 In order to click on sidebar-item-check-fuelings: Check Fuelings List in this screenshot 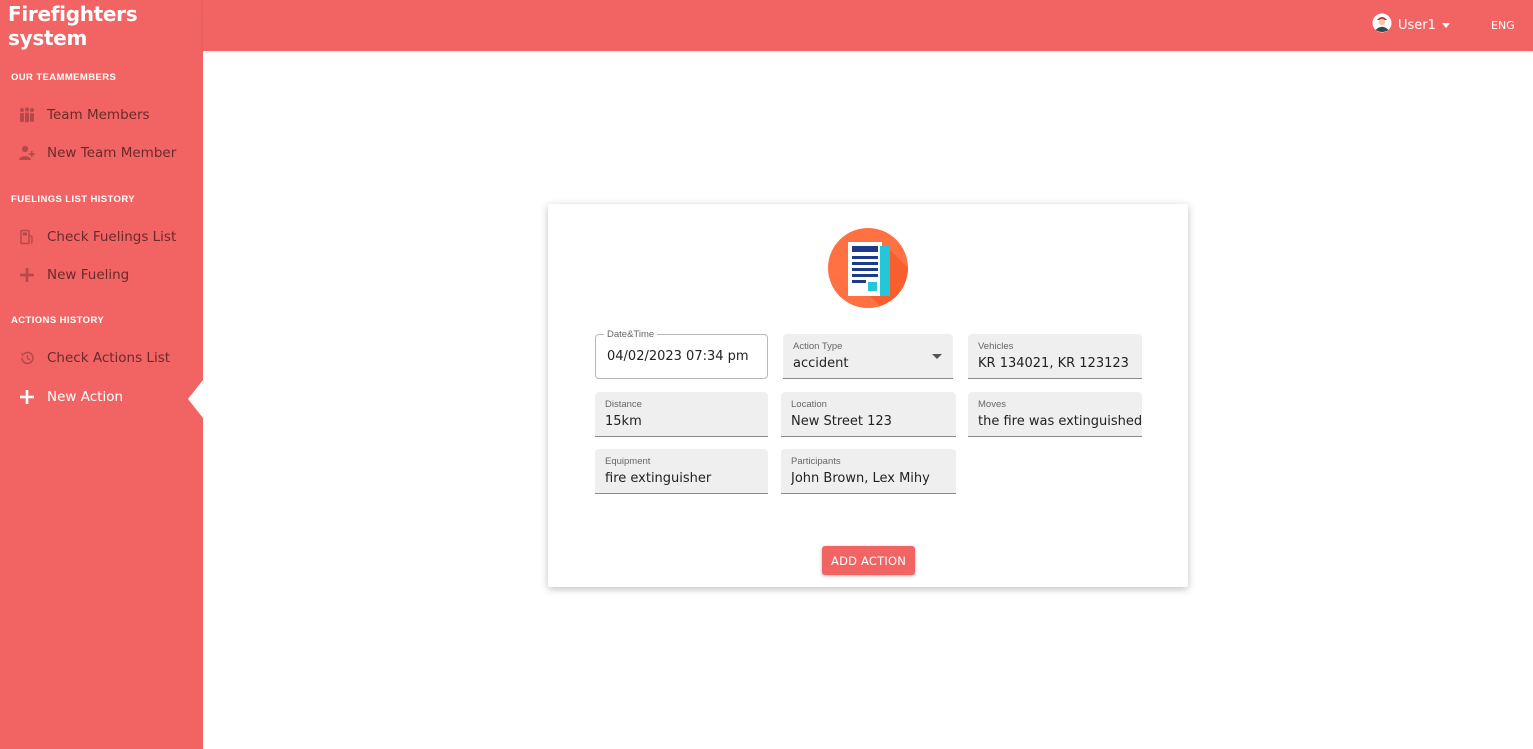, I will do `click(101, 237)`.